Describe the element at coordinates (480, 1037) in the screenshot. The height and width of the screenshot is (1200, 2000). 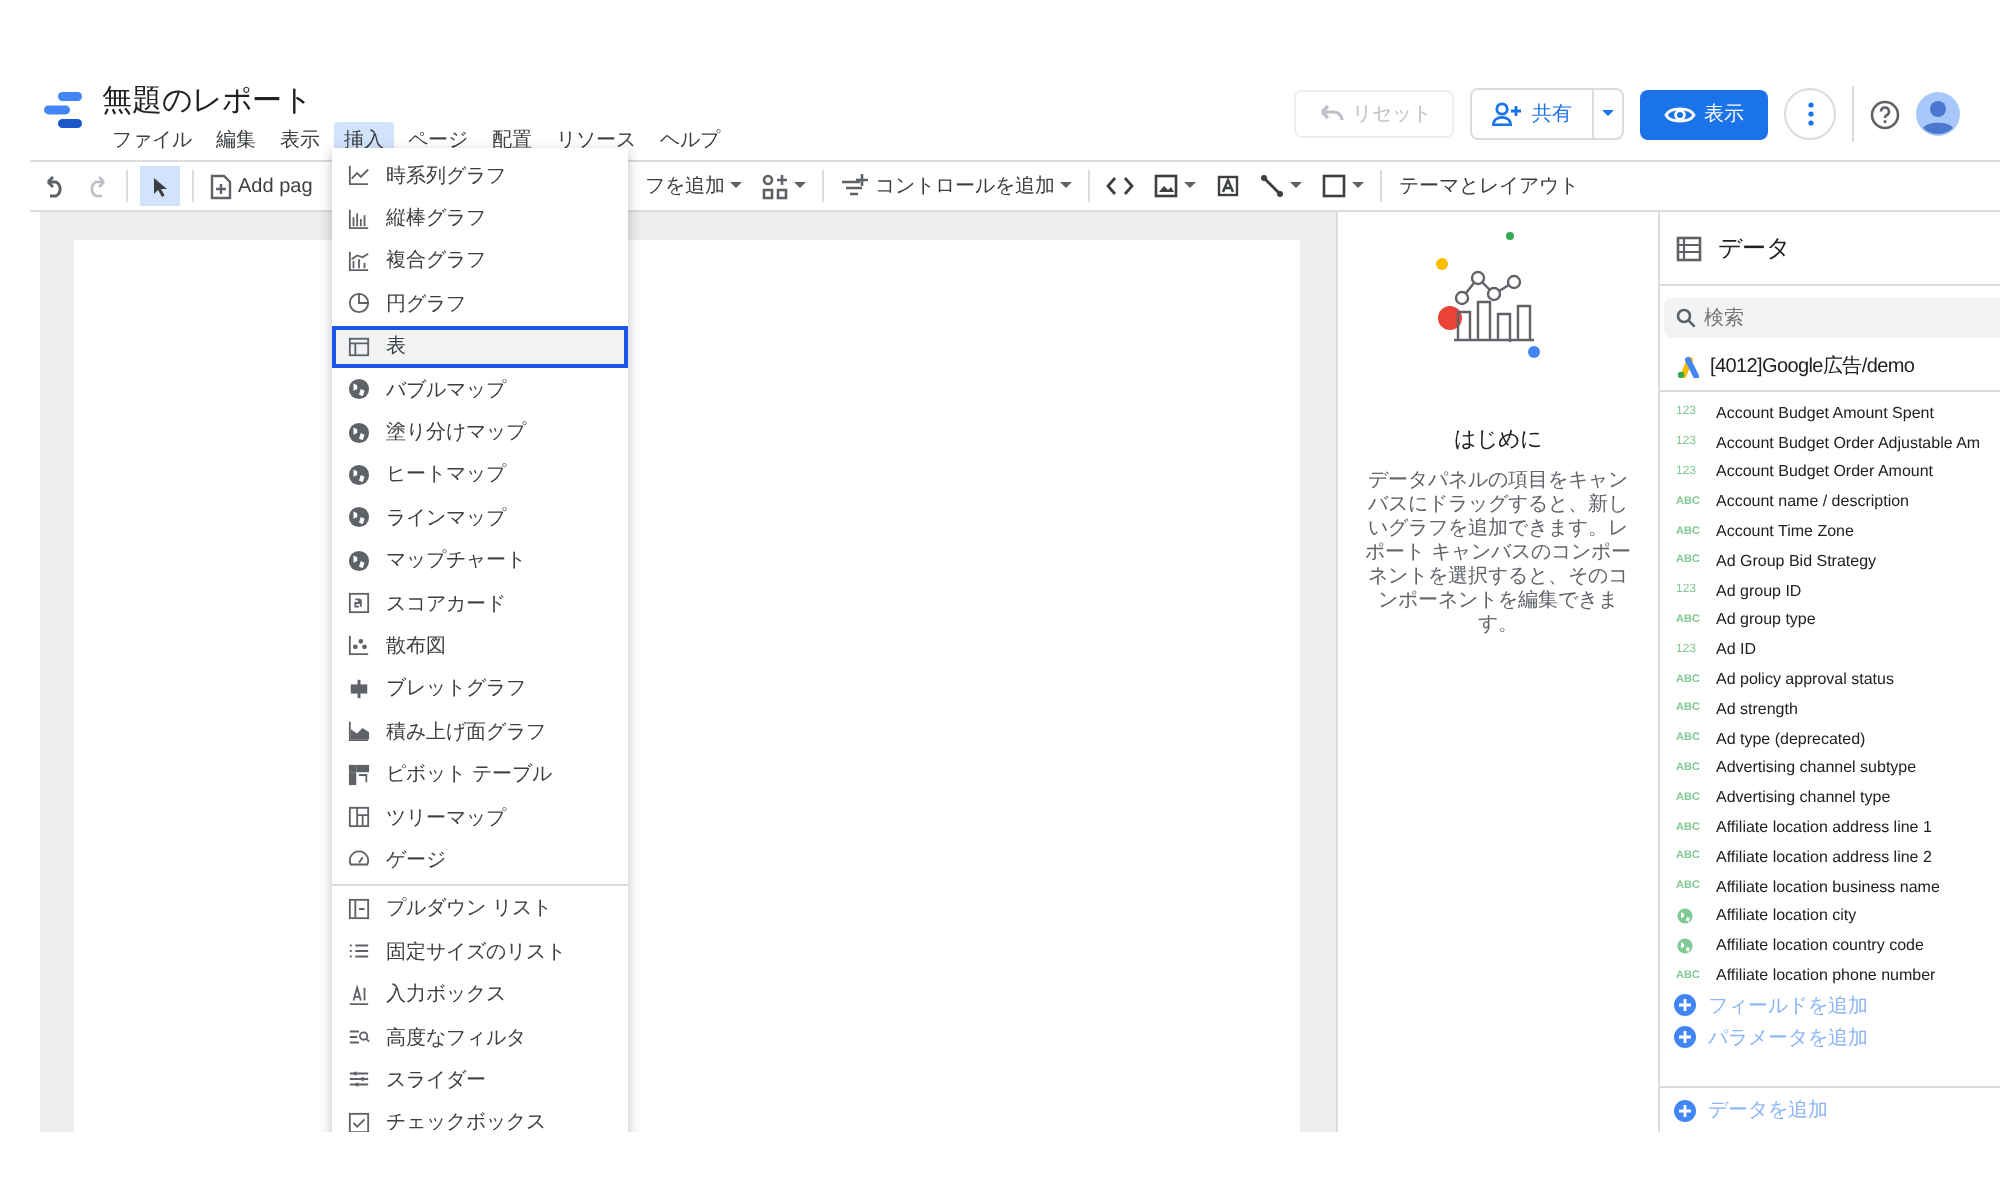
I see `menu-item: 高度なフィルタ` at that location.